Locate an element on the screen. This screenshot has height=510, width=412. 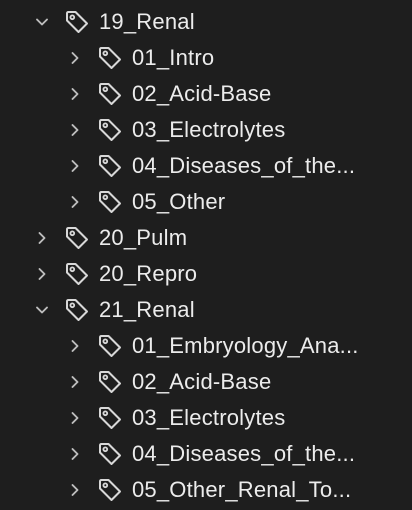
tree-row-label: 20_Pulm is located at coordinates (143, 237).